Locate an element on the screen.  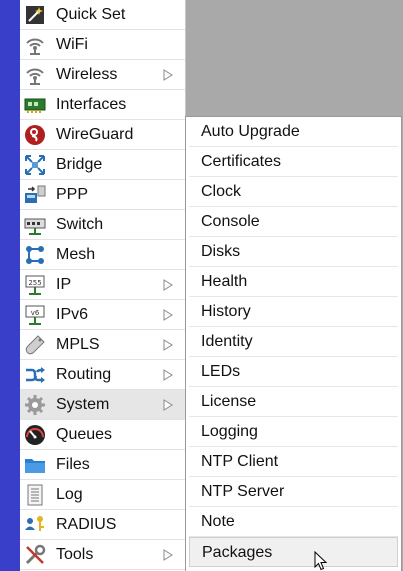
tools-icon is located at coordinates (35, 555).